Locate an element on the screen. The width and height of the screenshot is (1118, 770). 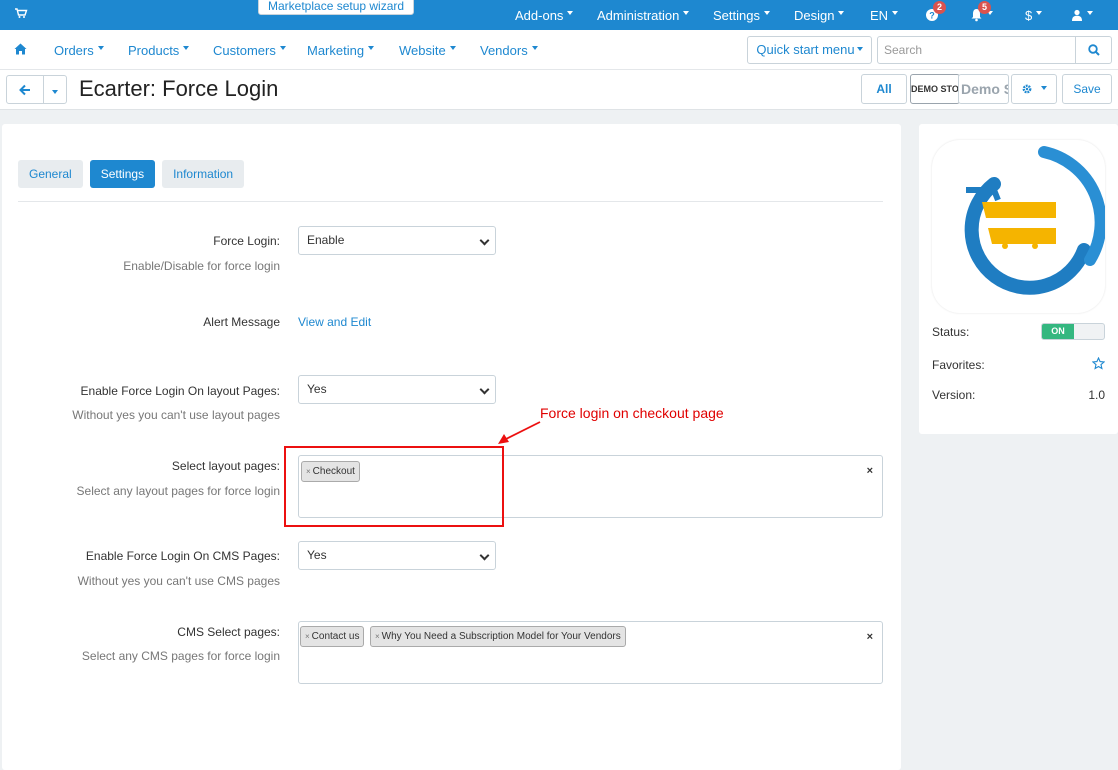
layout-pages-enable-value: Yes is located at coordinates (317, 389).